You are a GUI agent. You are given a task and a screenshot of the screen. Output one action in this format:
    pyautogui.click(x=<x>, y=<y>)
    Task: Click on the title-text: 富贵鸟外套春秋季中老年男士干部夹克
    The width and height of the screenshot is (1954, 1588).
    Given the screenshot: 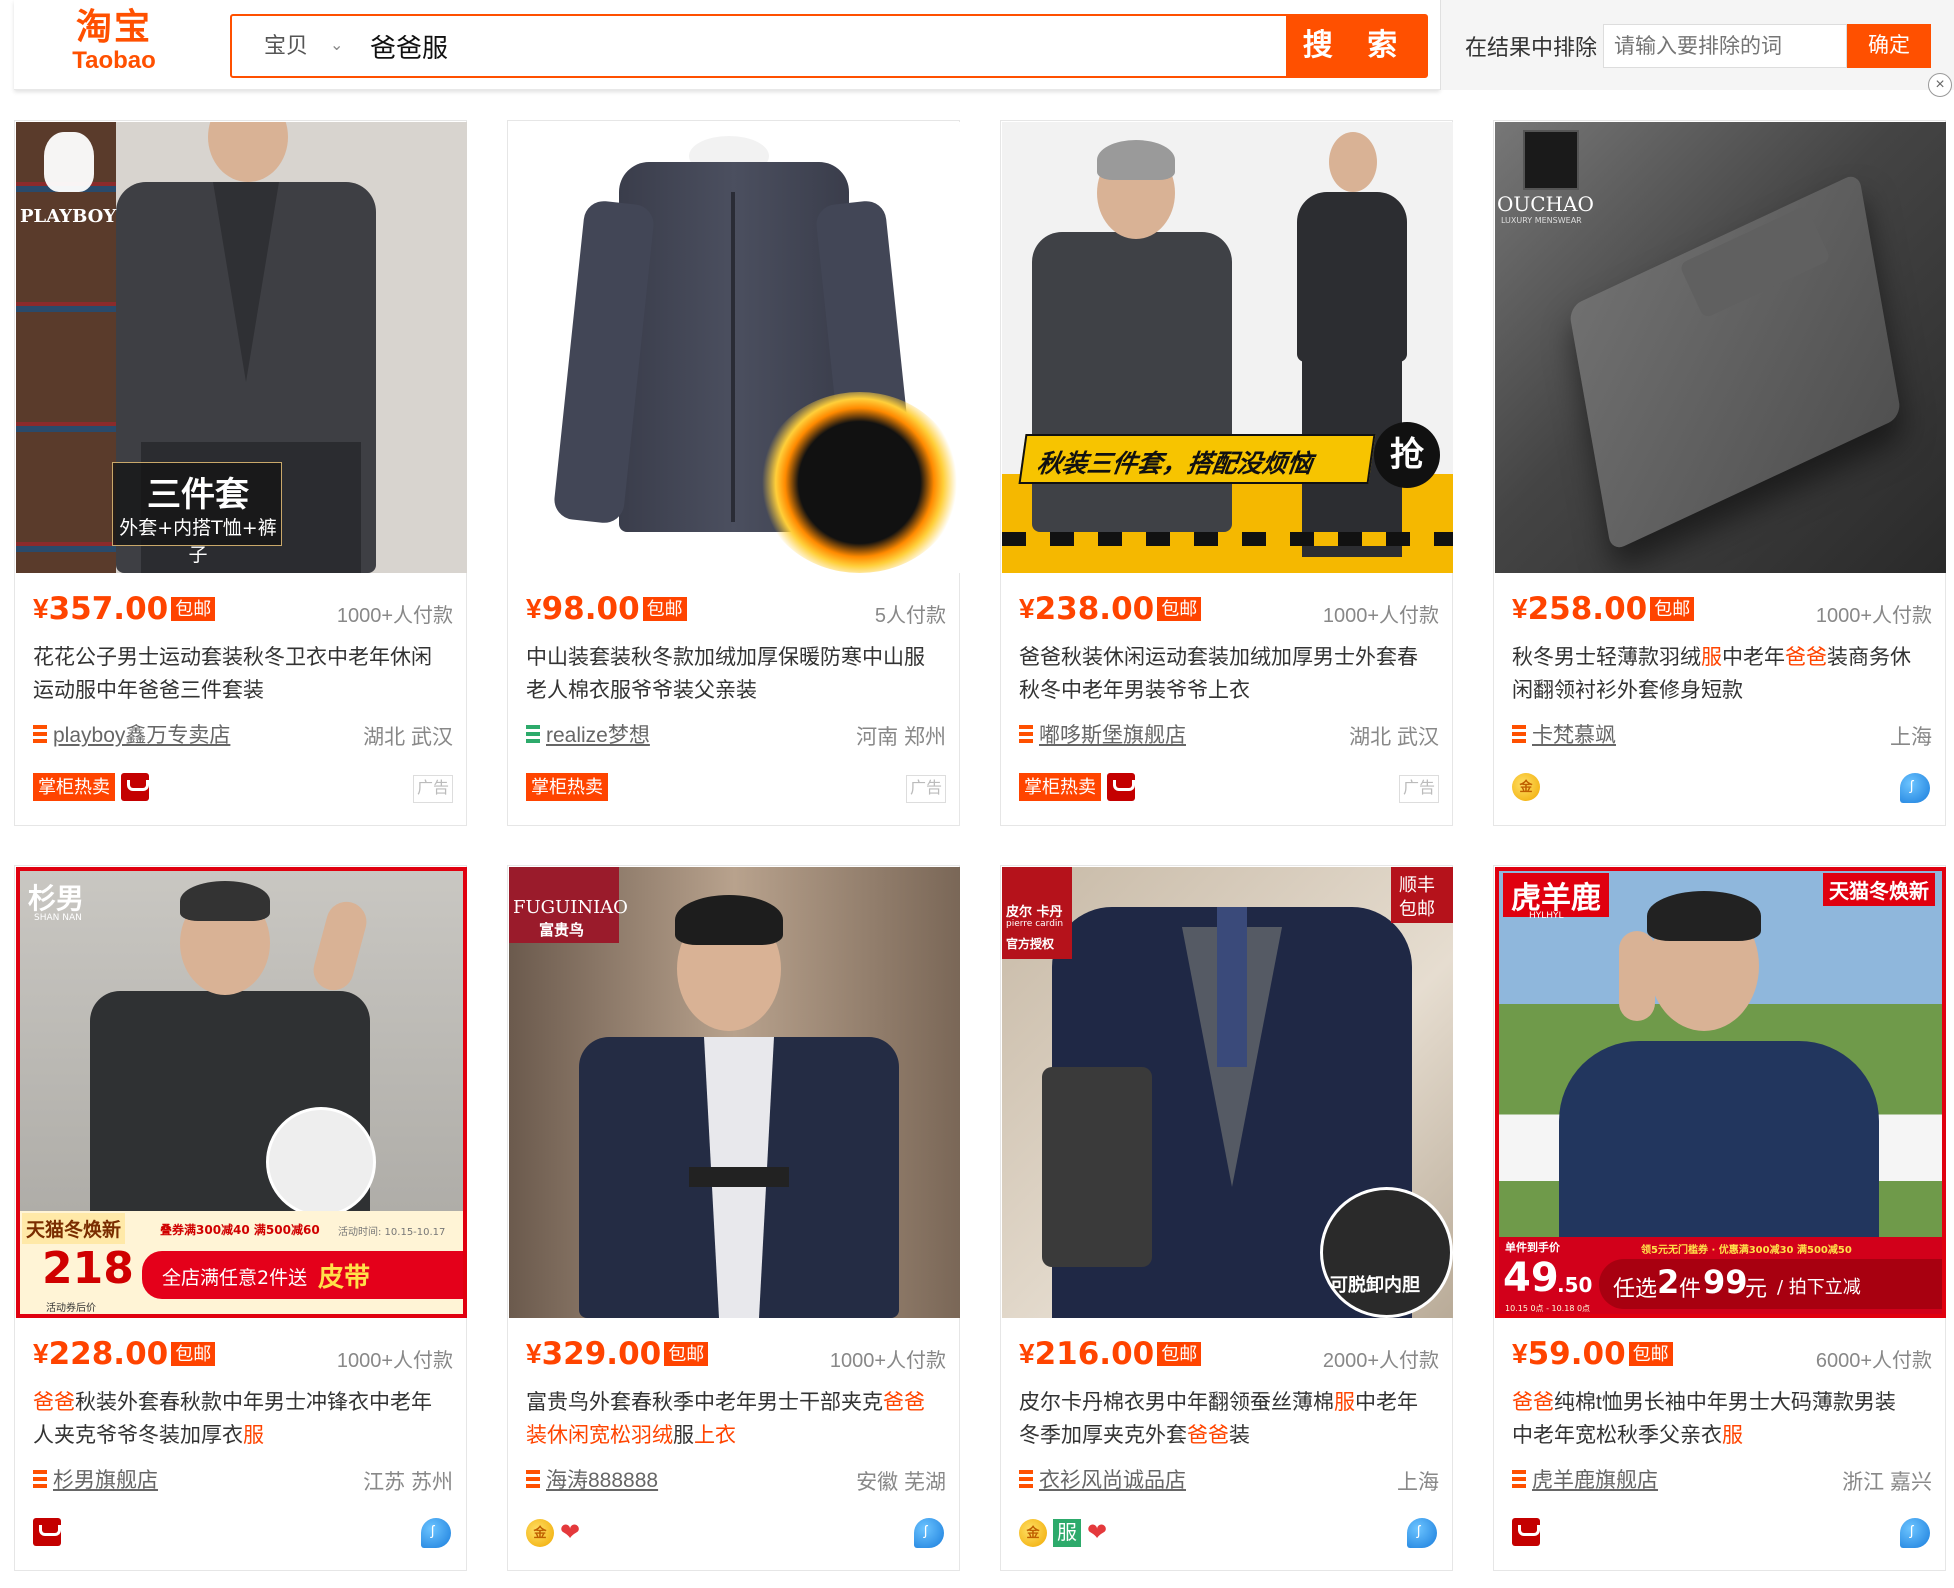 What is the action you would take?
    pyautogui.click(x=704, y=1402)
    